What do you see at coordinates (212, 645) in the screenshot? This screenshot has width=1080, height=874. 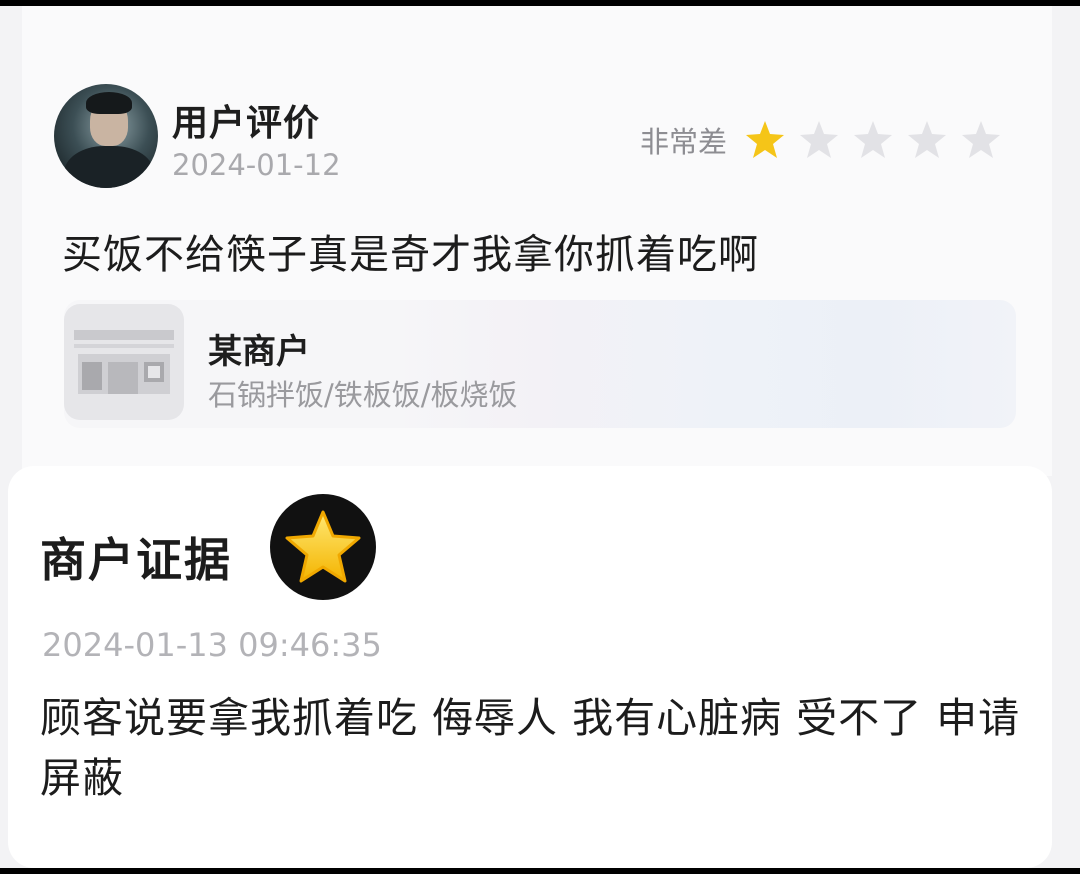 I see `evidence-timestamp: 2024-01-13 09:46:35` at bounding box center [212, 645].